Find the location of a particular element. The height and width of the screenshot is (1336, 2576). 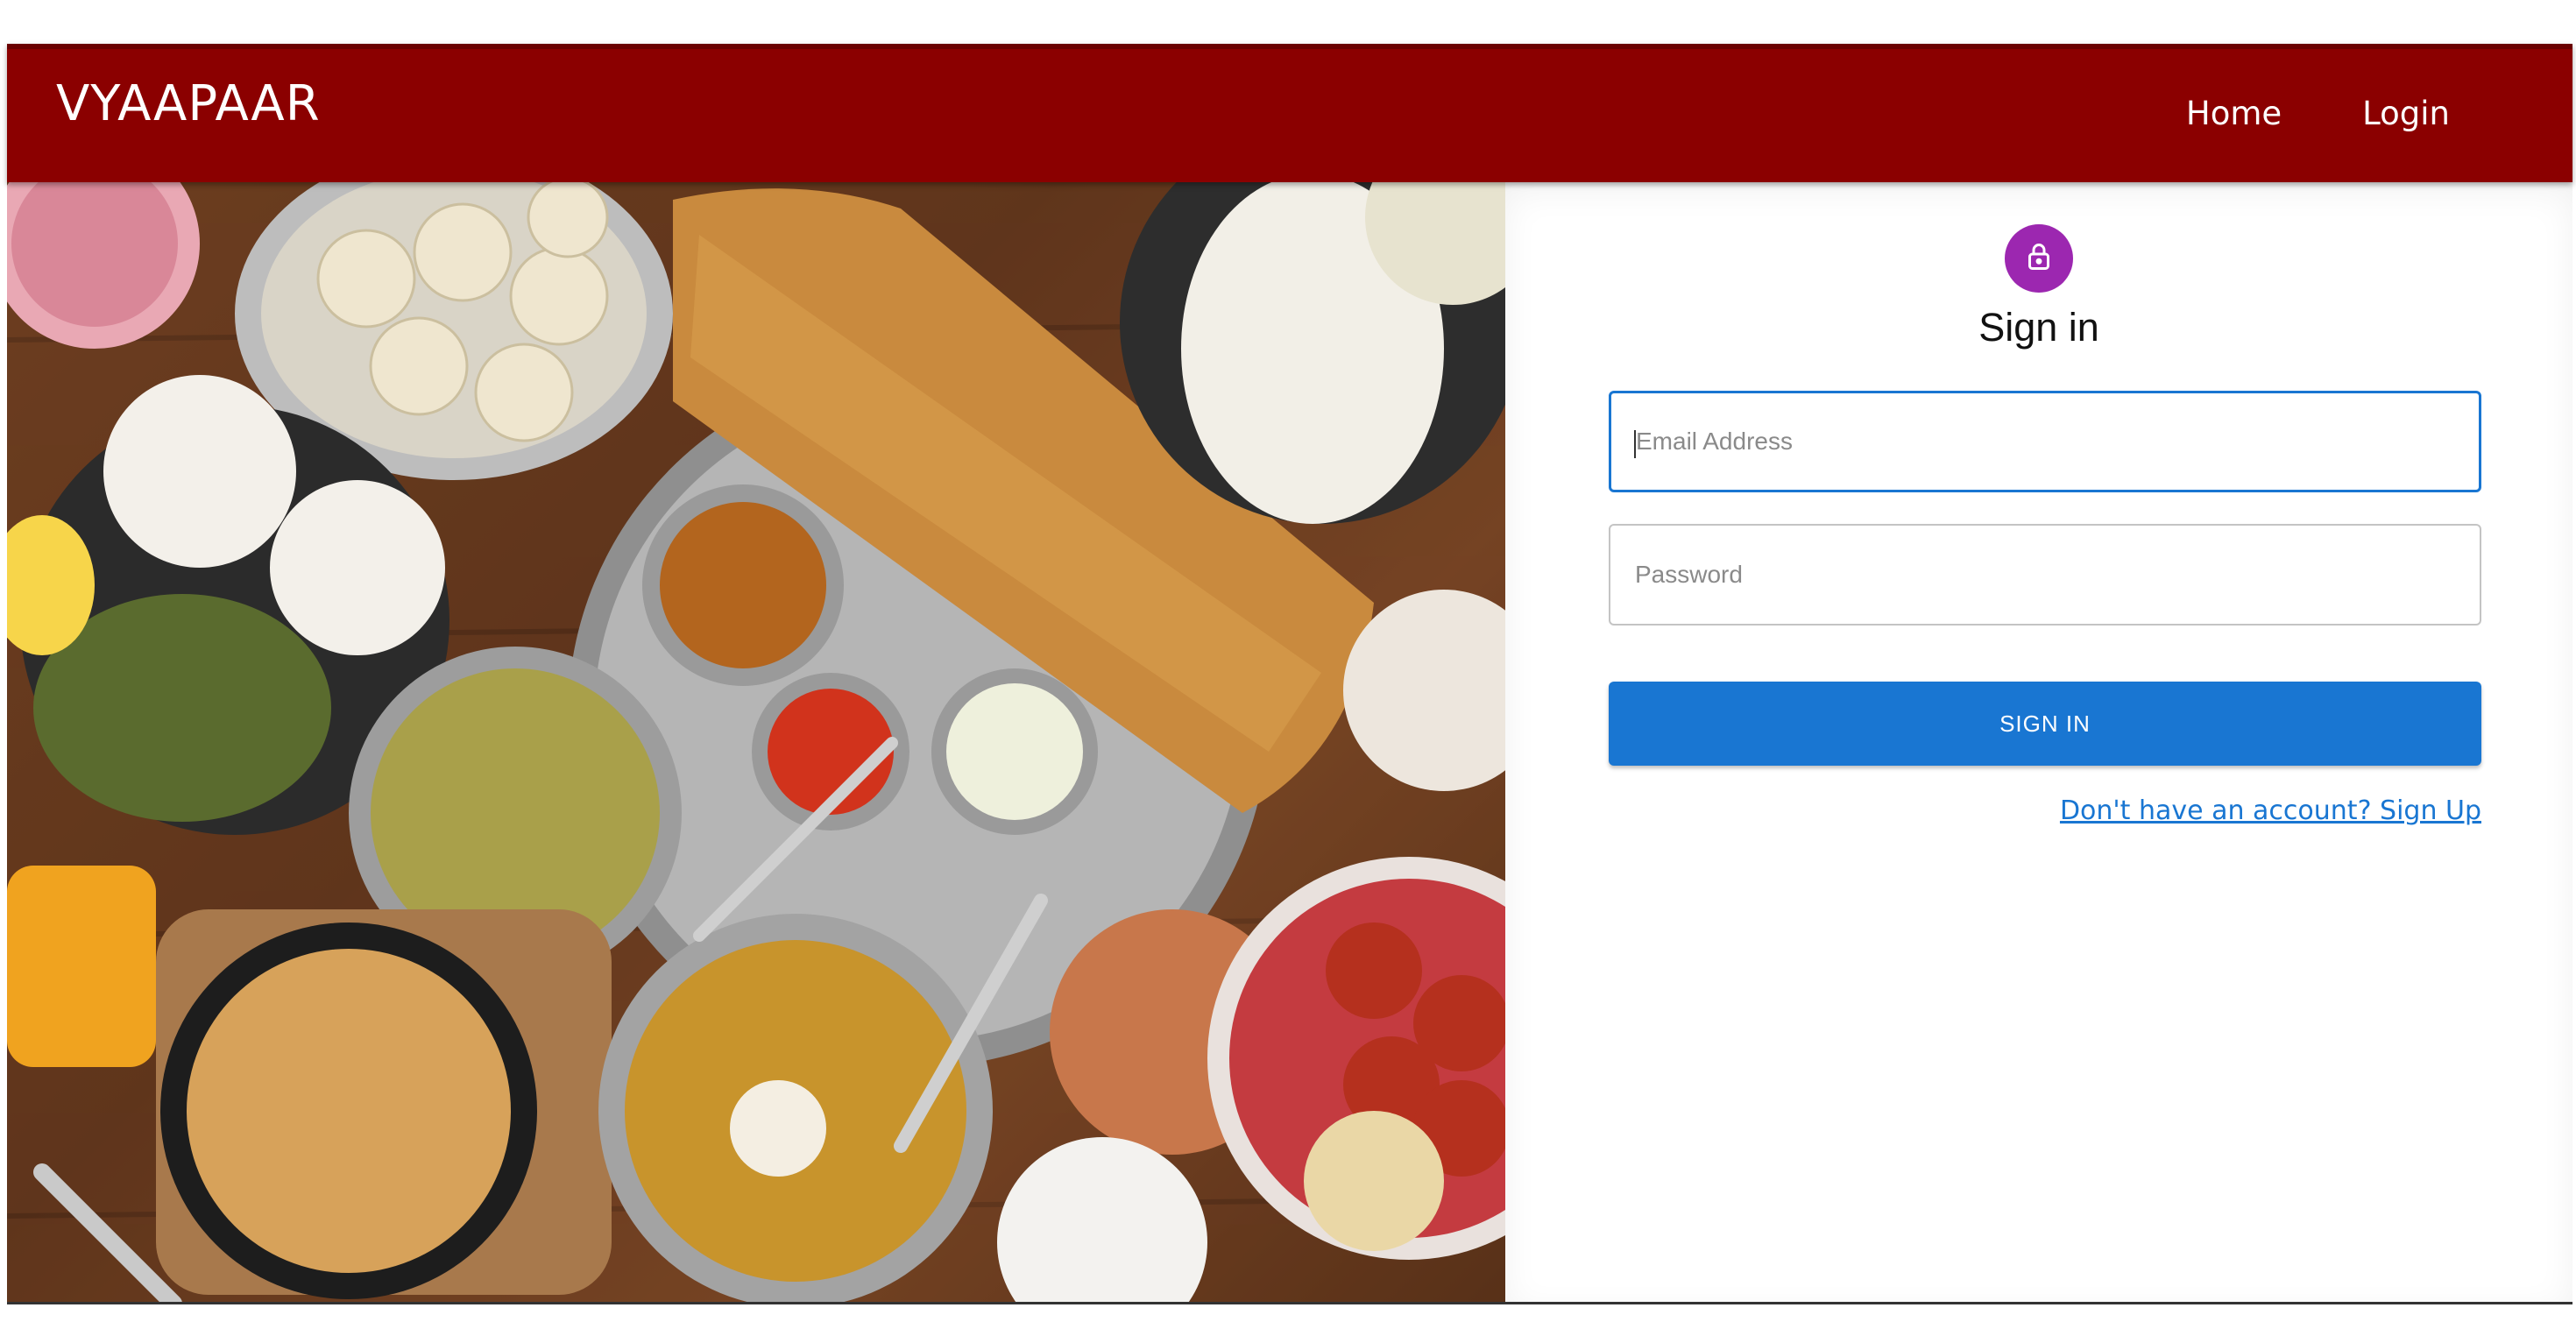

email-field is located at coordinates (2045, 441).